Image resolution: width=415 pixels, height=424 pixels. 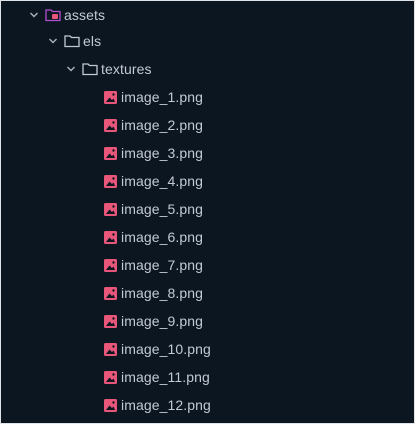 What do you see at coordinates (207, 209) in the screenshot?
I see `tree-item-file: image_5.png` at bounding box center [207, 209].